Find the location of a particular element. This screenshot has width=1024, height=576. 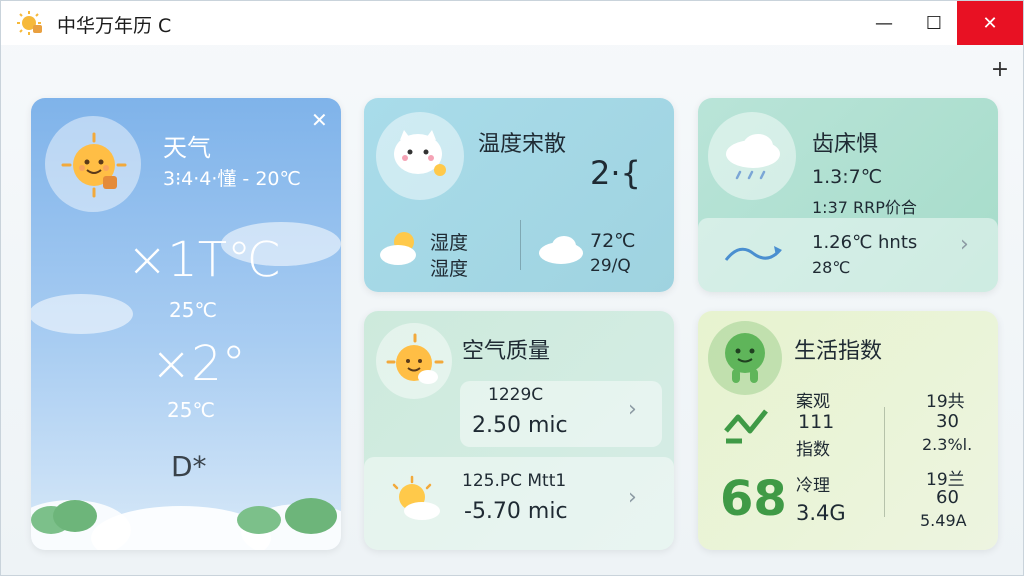

air-row-1-chevron-icon: › is located at coordinates (632, 409).